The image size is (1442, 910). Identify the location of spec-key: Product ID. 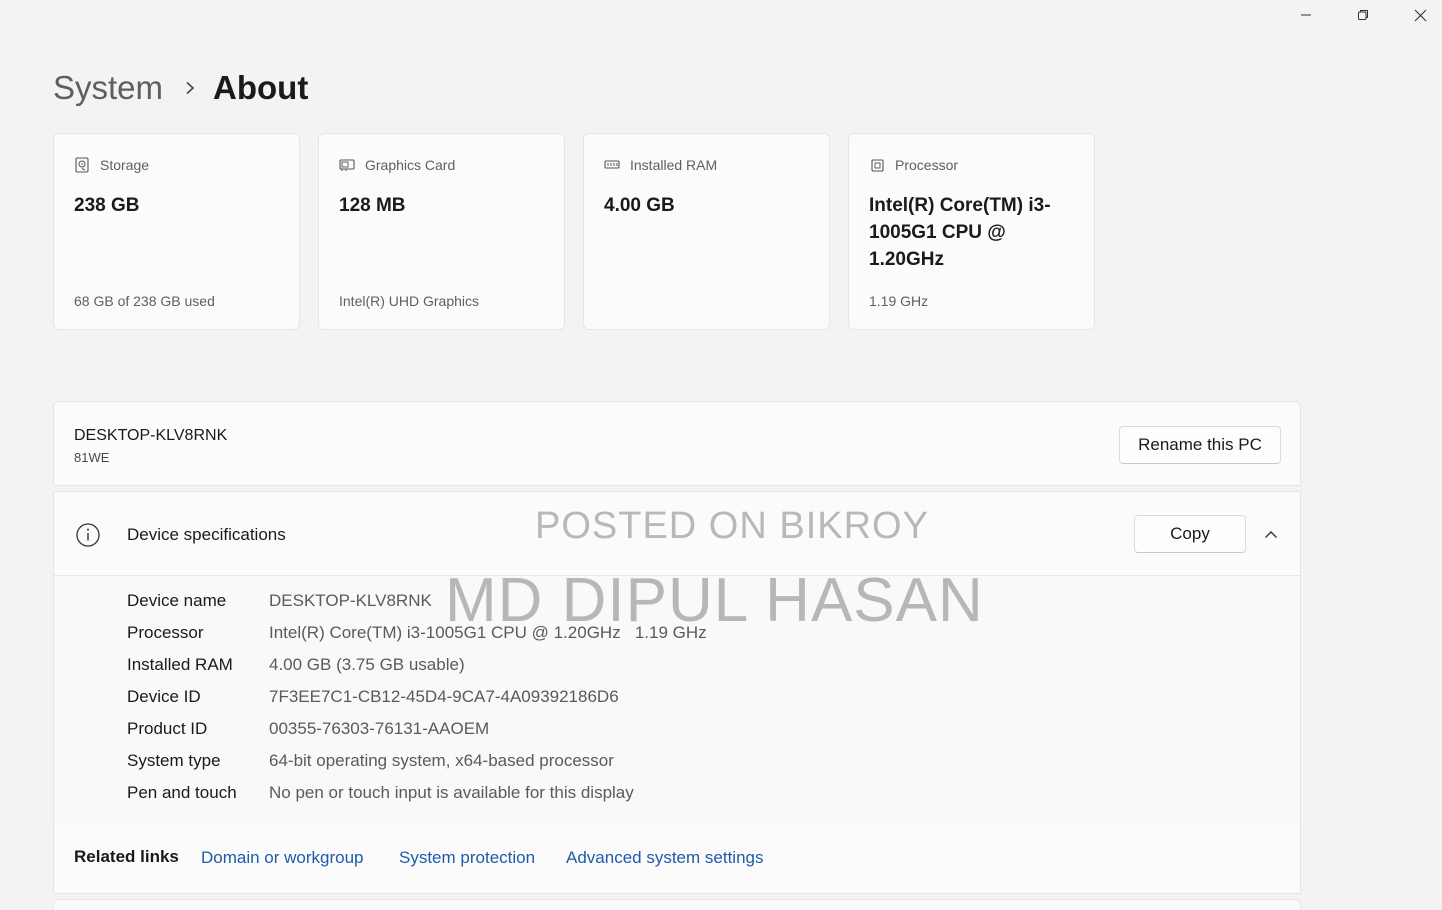
(167, 728).